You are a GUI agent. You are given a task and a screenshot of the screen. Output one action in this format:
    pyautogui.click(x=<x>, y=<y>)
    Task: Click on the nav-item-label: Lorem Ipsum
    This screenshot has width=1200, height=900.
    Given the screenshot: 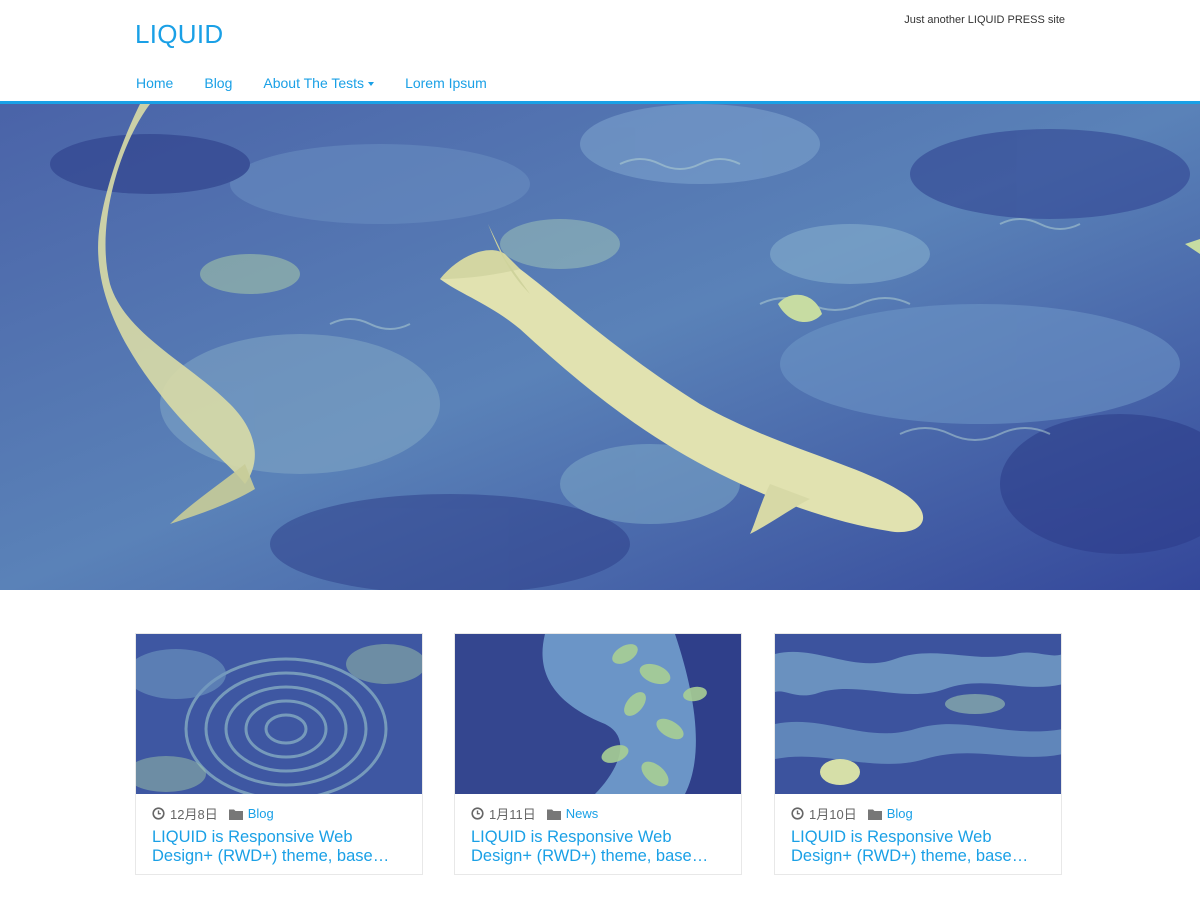 What is the action you would take?
    pyautogui.click(x=446, y=83)
    